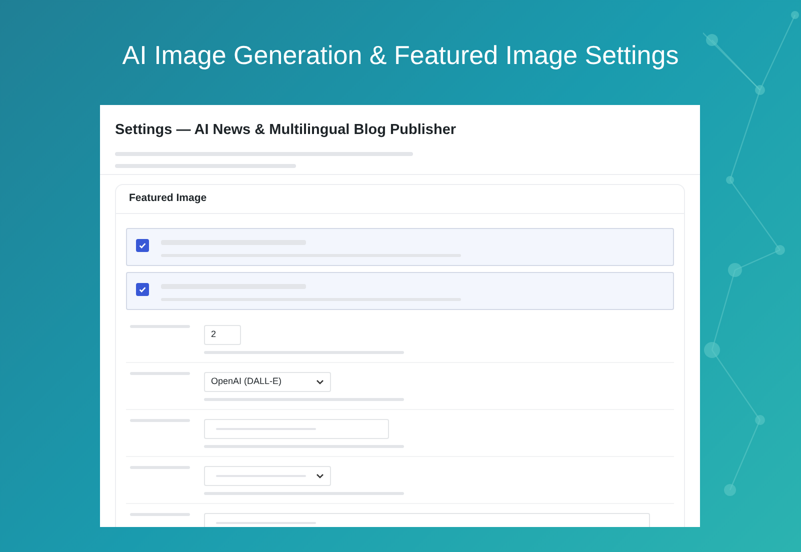 The width and height of the screenshot is (801, 552). Describe the element at coordinates (296, 429) in the screenshot. I see `text-field` at that location.